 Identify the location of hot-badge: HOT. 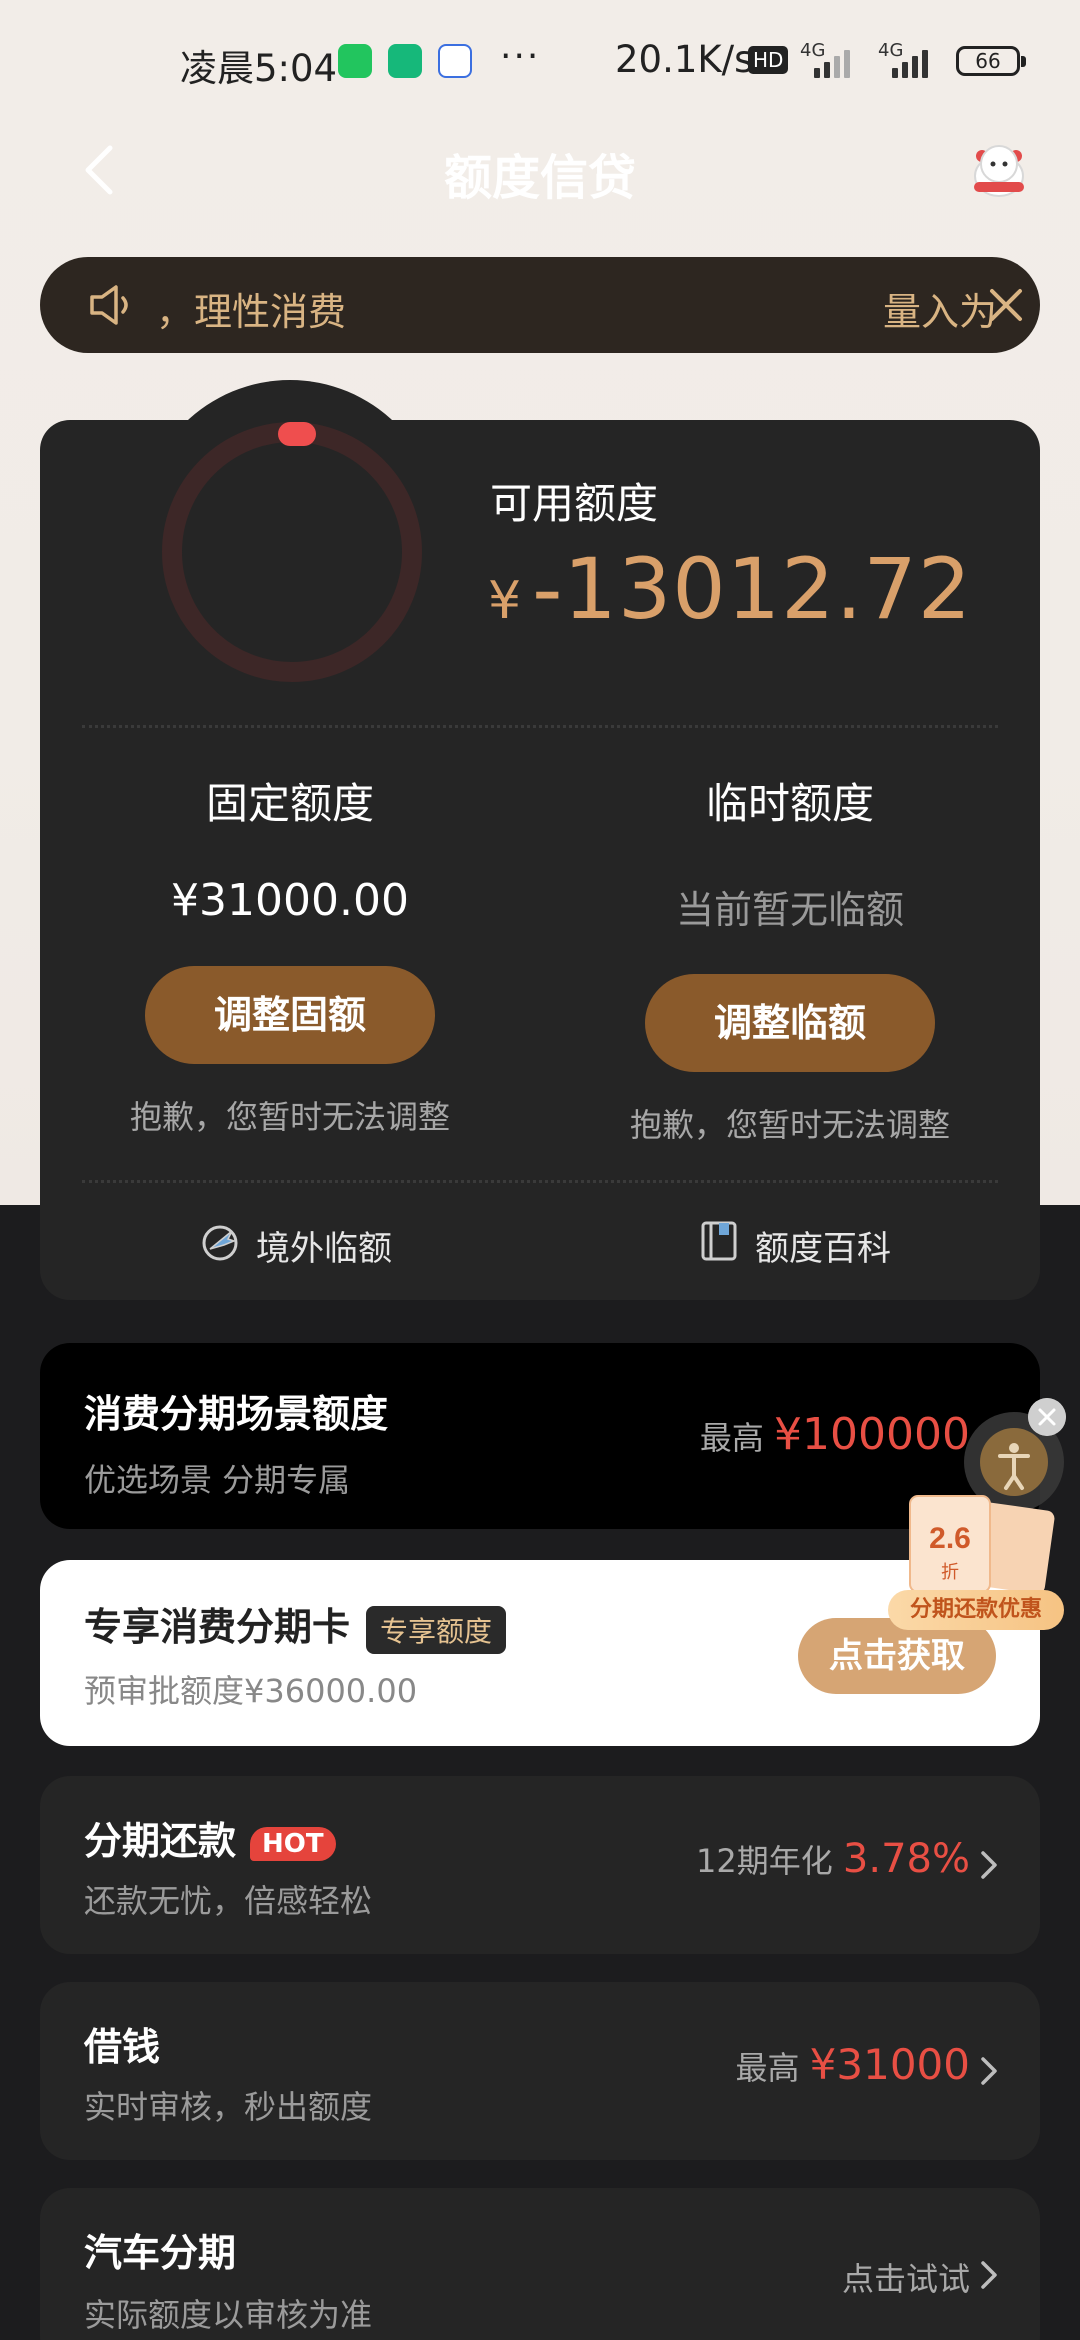
(293, 1843).